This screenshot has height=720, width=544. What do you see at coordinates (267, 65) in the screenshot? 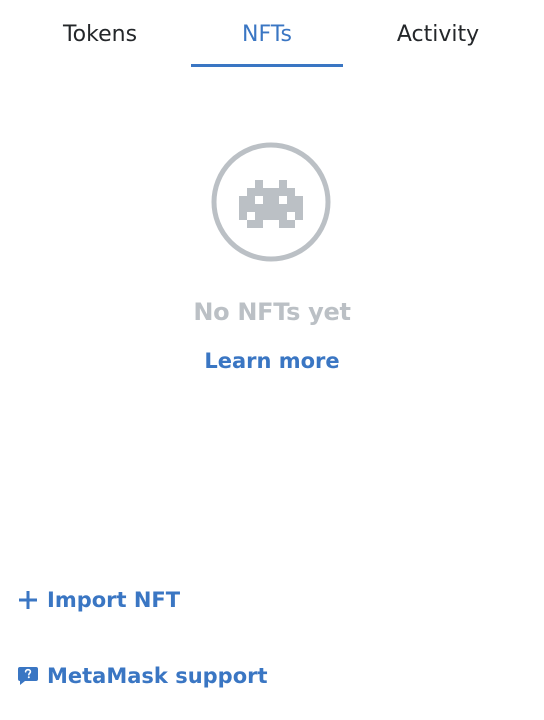
I see `active-tab-indicator` at bounding box center [267, 65].